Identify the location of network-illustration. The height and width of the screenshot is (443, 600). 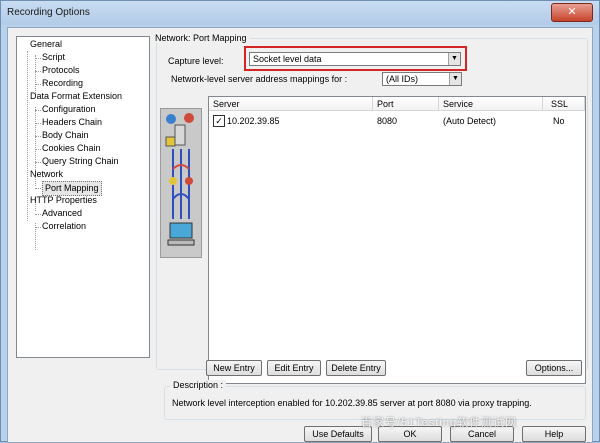
(181, 183).